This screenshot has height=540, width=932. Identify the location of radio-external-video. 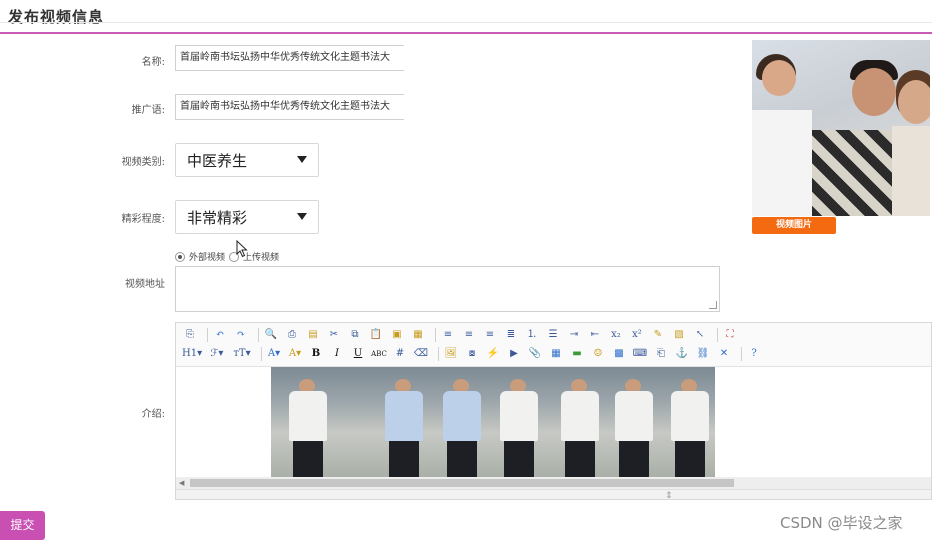
(180, 256).